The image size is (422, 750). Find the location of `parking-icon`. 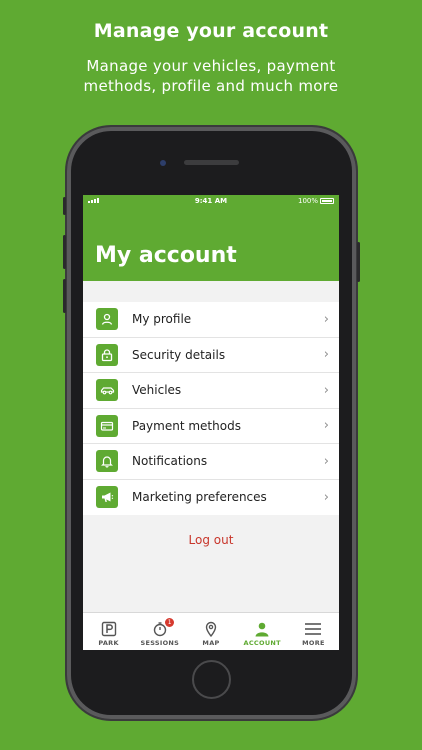

parking-icon is located at coordinates (108, 629).